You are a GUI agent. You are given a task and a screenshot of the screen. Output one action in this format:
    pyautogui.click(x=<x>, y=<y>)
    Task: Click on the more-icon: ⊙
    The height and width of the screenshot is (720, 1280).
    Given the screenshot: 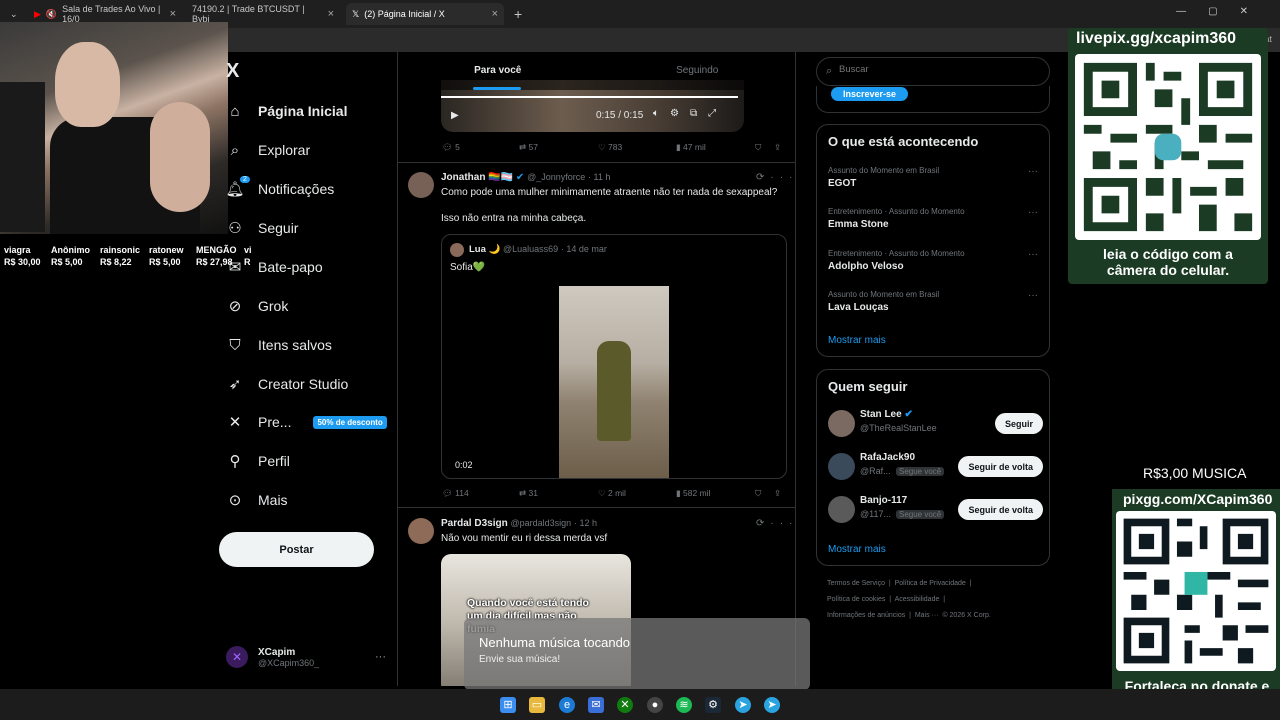 What is the action you would take?
    pyautogui.click(x=235, y=500)
    